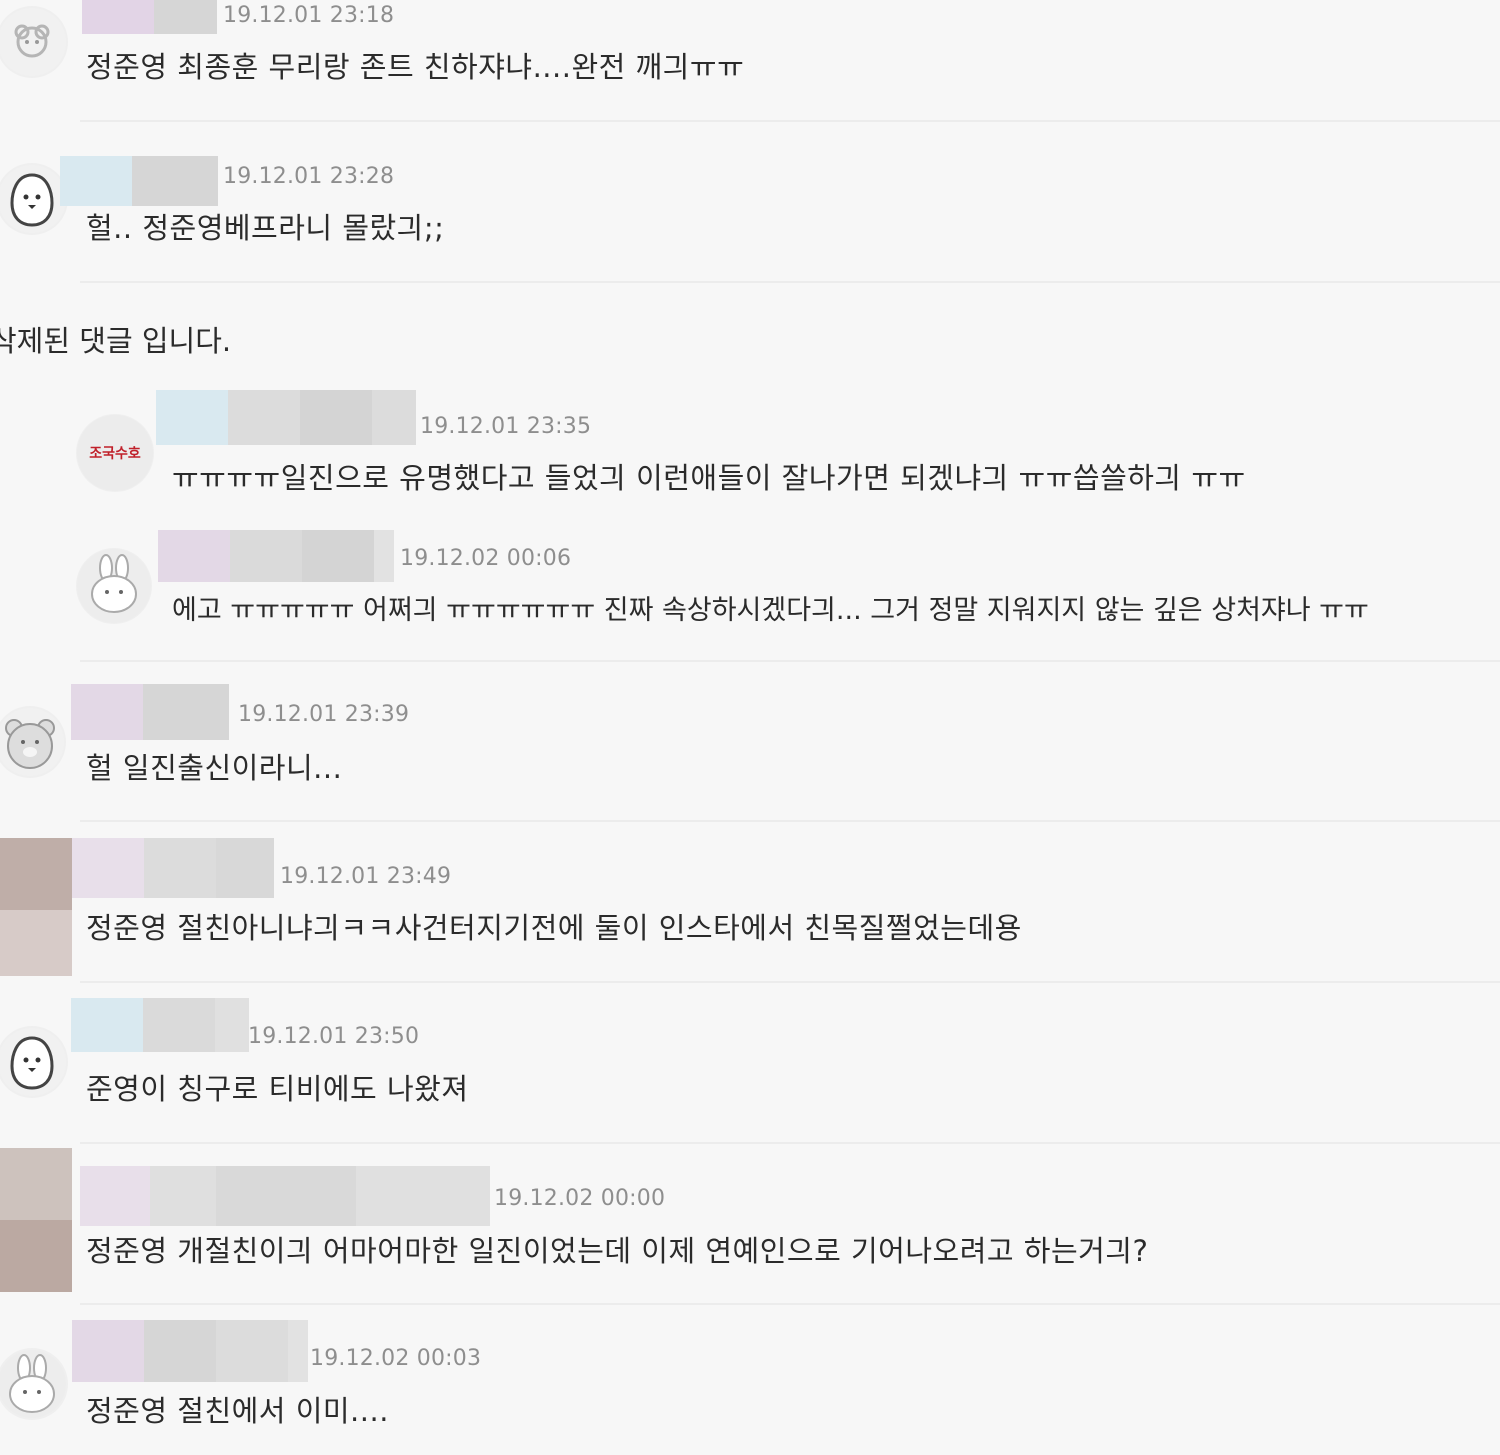 The width and height of the screenshot is (1500, 1455). Describe the element at coordinates (415, 67) in the screenshot. I see `comment-text: 정준영 최종훈 무리랑 존트 친하쟈냐....완전 깨긔ㅠㅠ` at that location.